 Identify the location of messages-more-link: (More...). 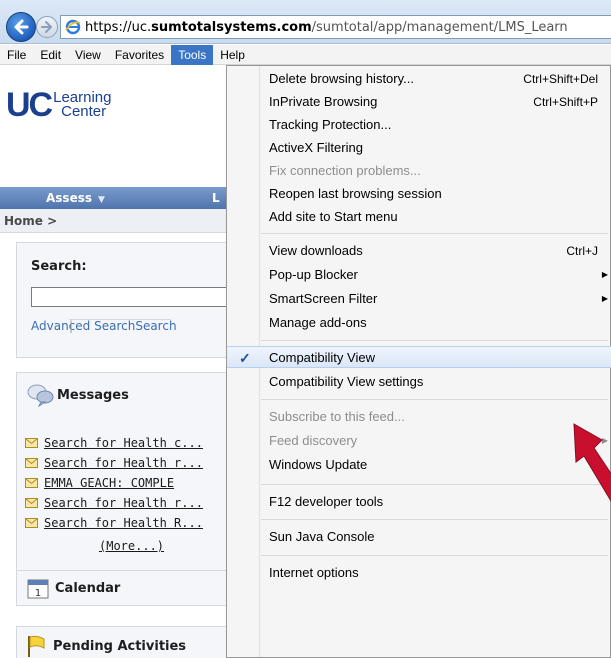
(131, 546).